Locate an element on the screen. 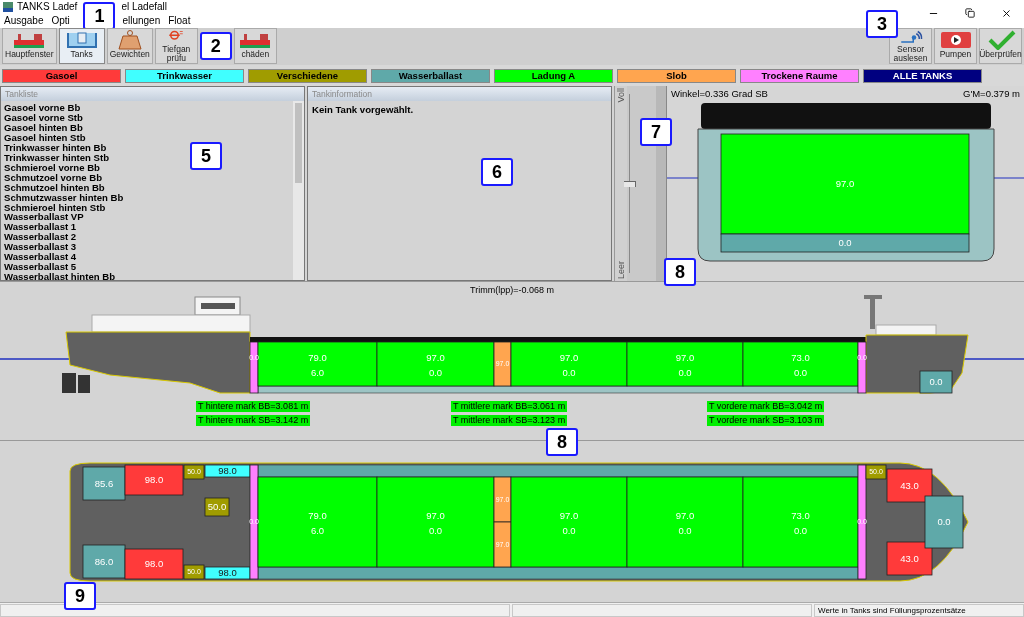  scrollbar is located at coordinates (298, 191).